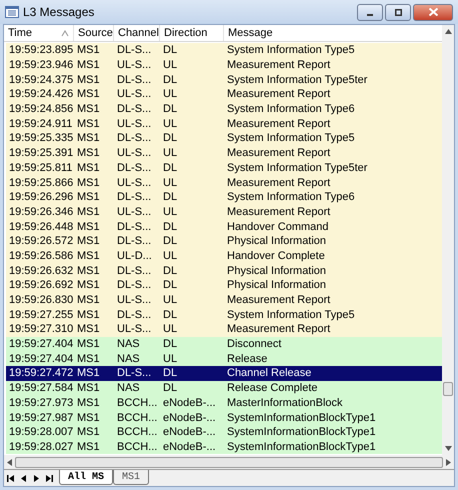  What do you see at coordinates (224, 300) in the screenshot?
I see `table-row: 19:59:26.830 MS1 UL-S... UL Measurement Report` at bounding box center [224, 300].